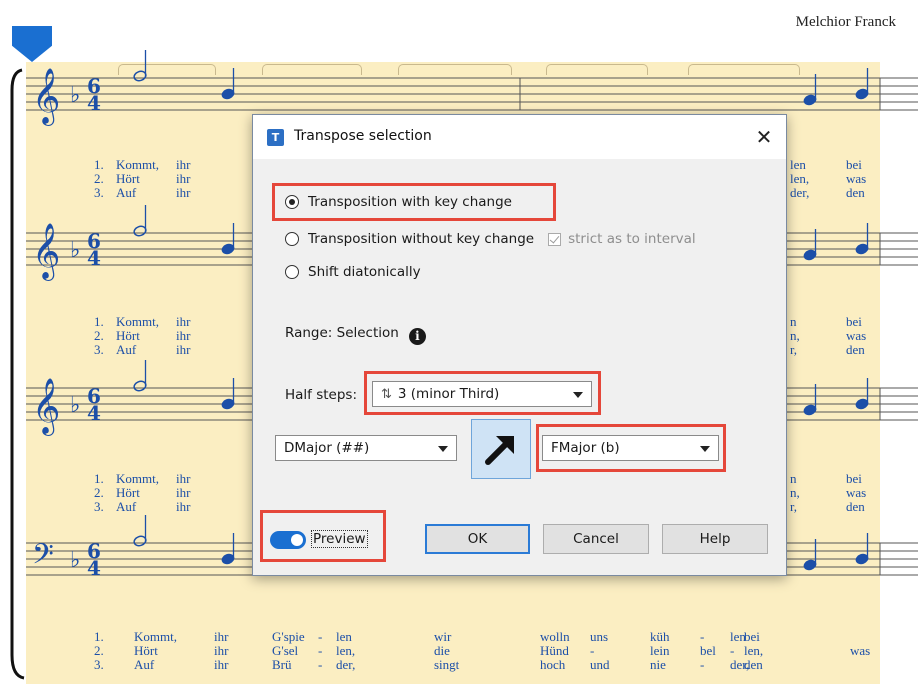  Describe the element at coordinates (795, 492) in the screenshot. I see `lyric-word: n,` at that location.